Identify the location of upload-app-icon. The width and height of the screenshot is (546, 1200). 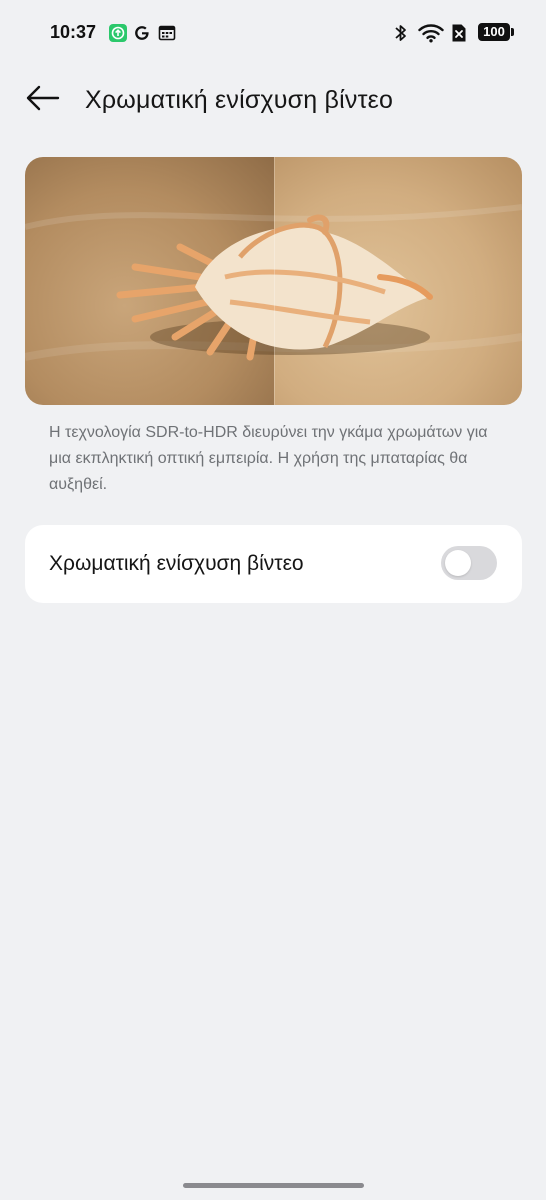
(118, 33).